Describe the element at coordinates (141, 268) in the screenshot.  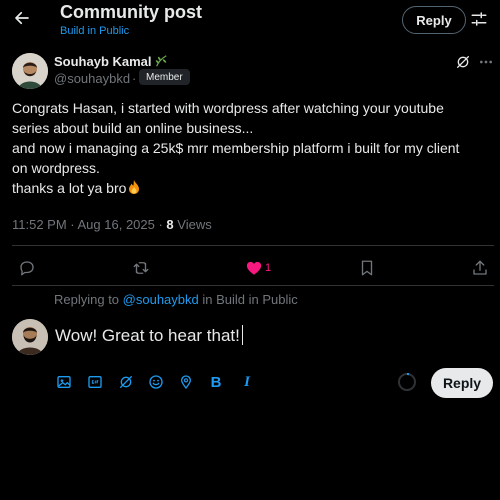
I see `repost-icon` at that location.